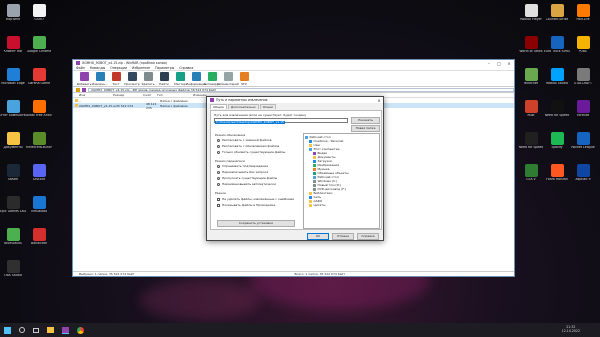 Image resolution: width=600 pixels, height=337 pixels. Describe the element at coordinates (557, 13) in the screenshot. I see `desktop-icon: Counter-Strike` at that location.